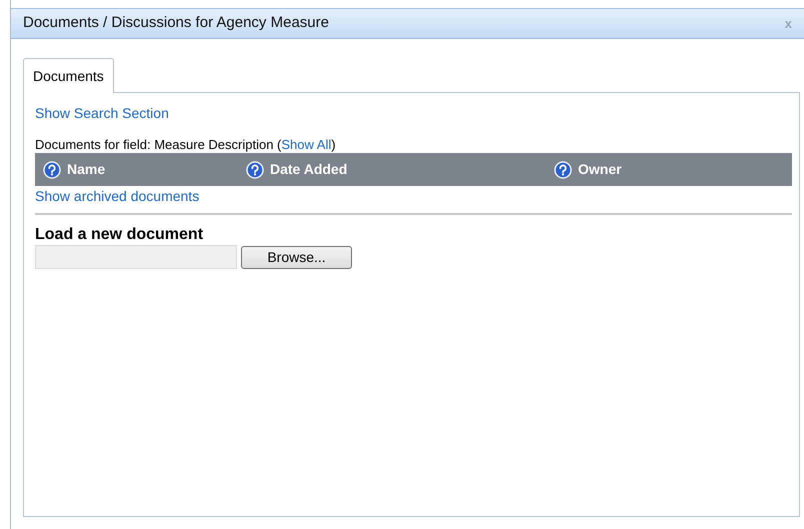 The image size is (804, 529). Describe the element at coordinates (411, 196) in the screenshot. I see `show-archived-link: Show archived documents` at that location.